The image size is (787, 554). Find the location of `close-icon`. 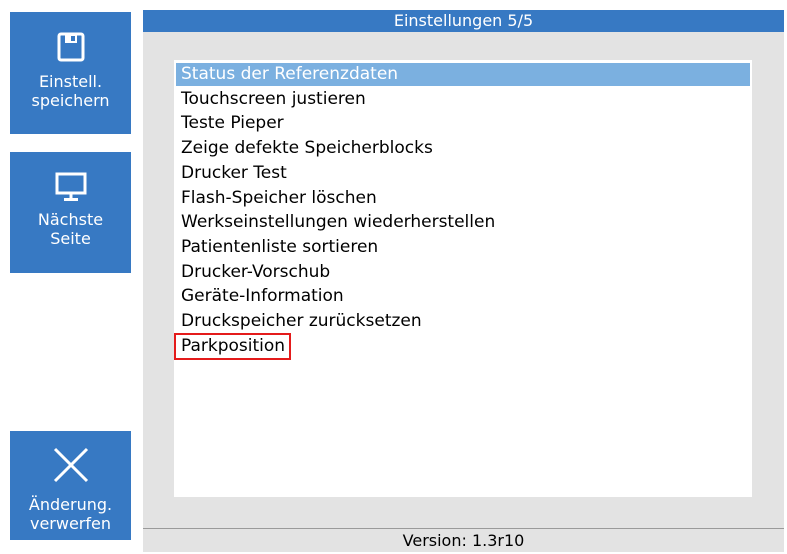

close-icon is located at coordinates (71, 465).